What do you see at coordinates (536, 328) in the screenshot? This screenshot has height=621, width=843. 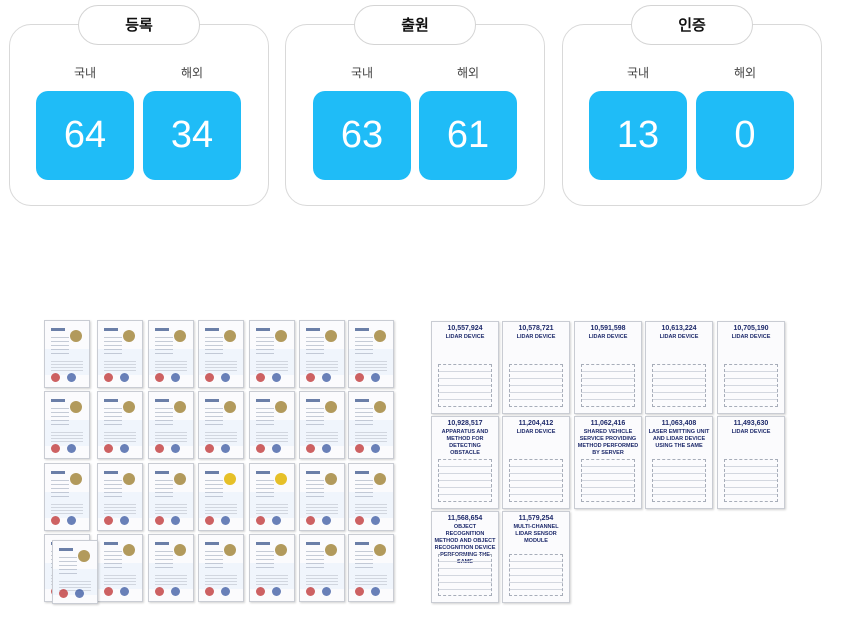 I see `patent-number: 10,578,721` at bounding box center [536, 328].